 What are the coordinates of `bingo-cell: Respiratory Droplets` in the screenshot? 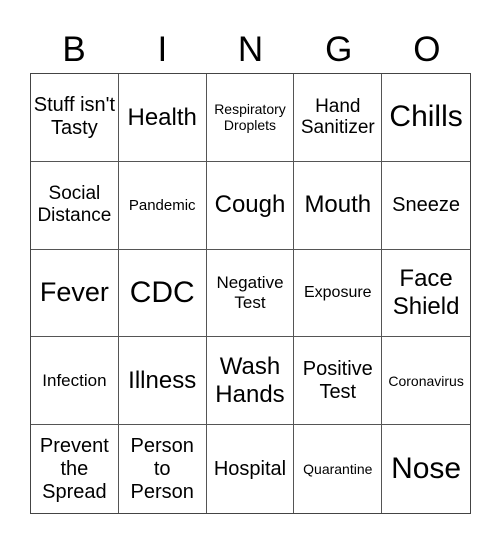 It's located at (250, 118).